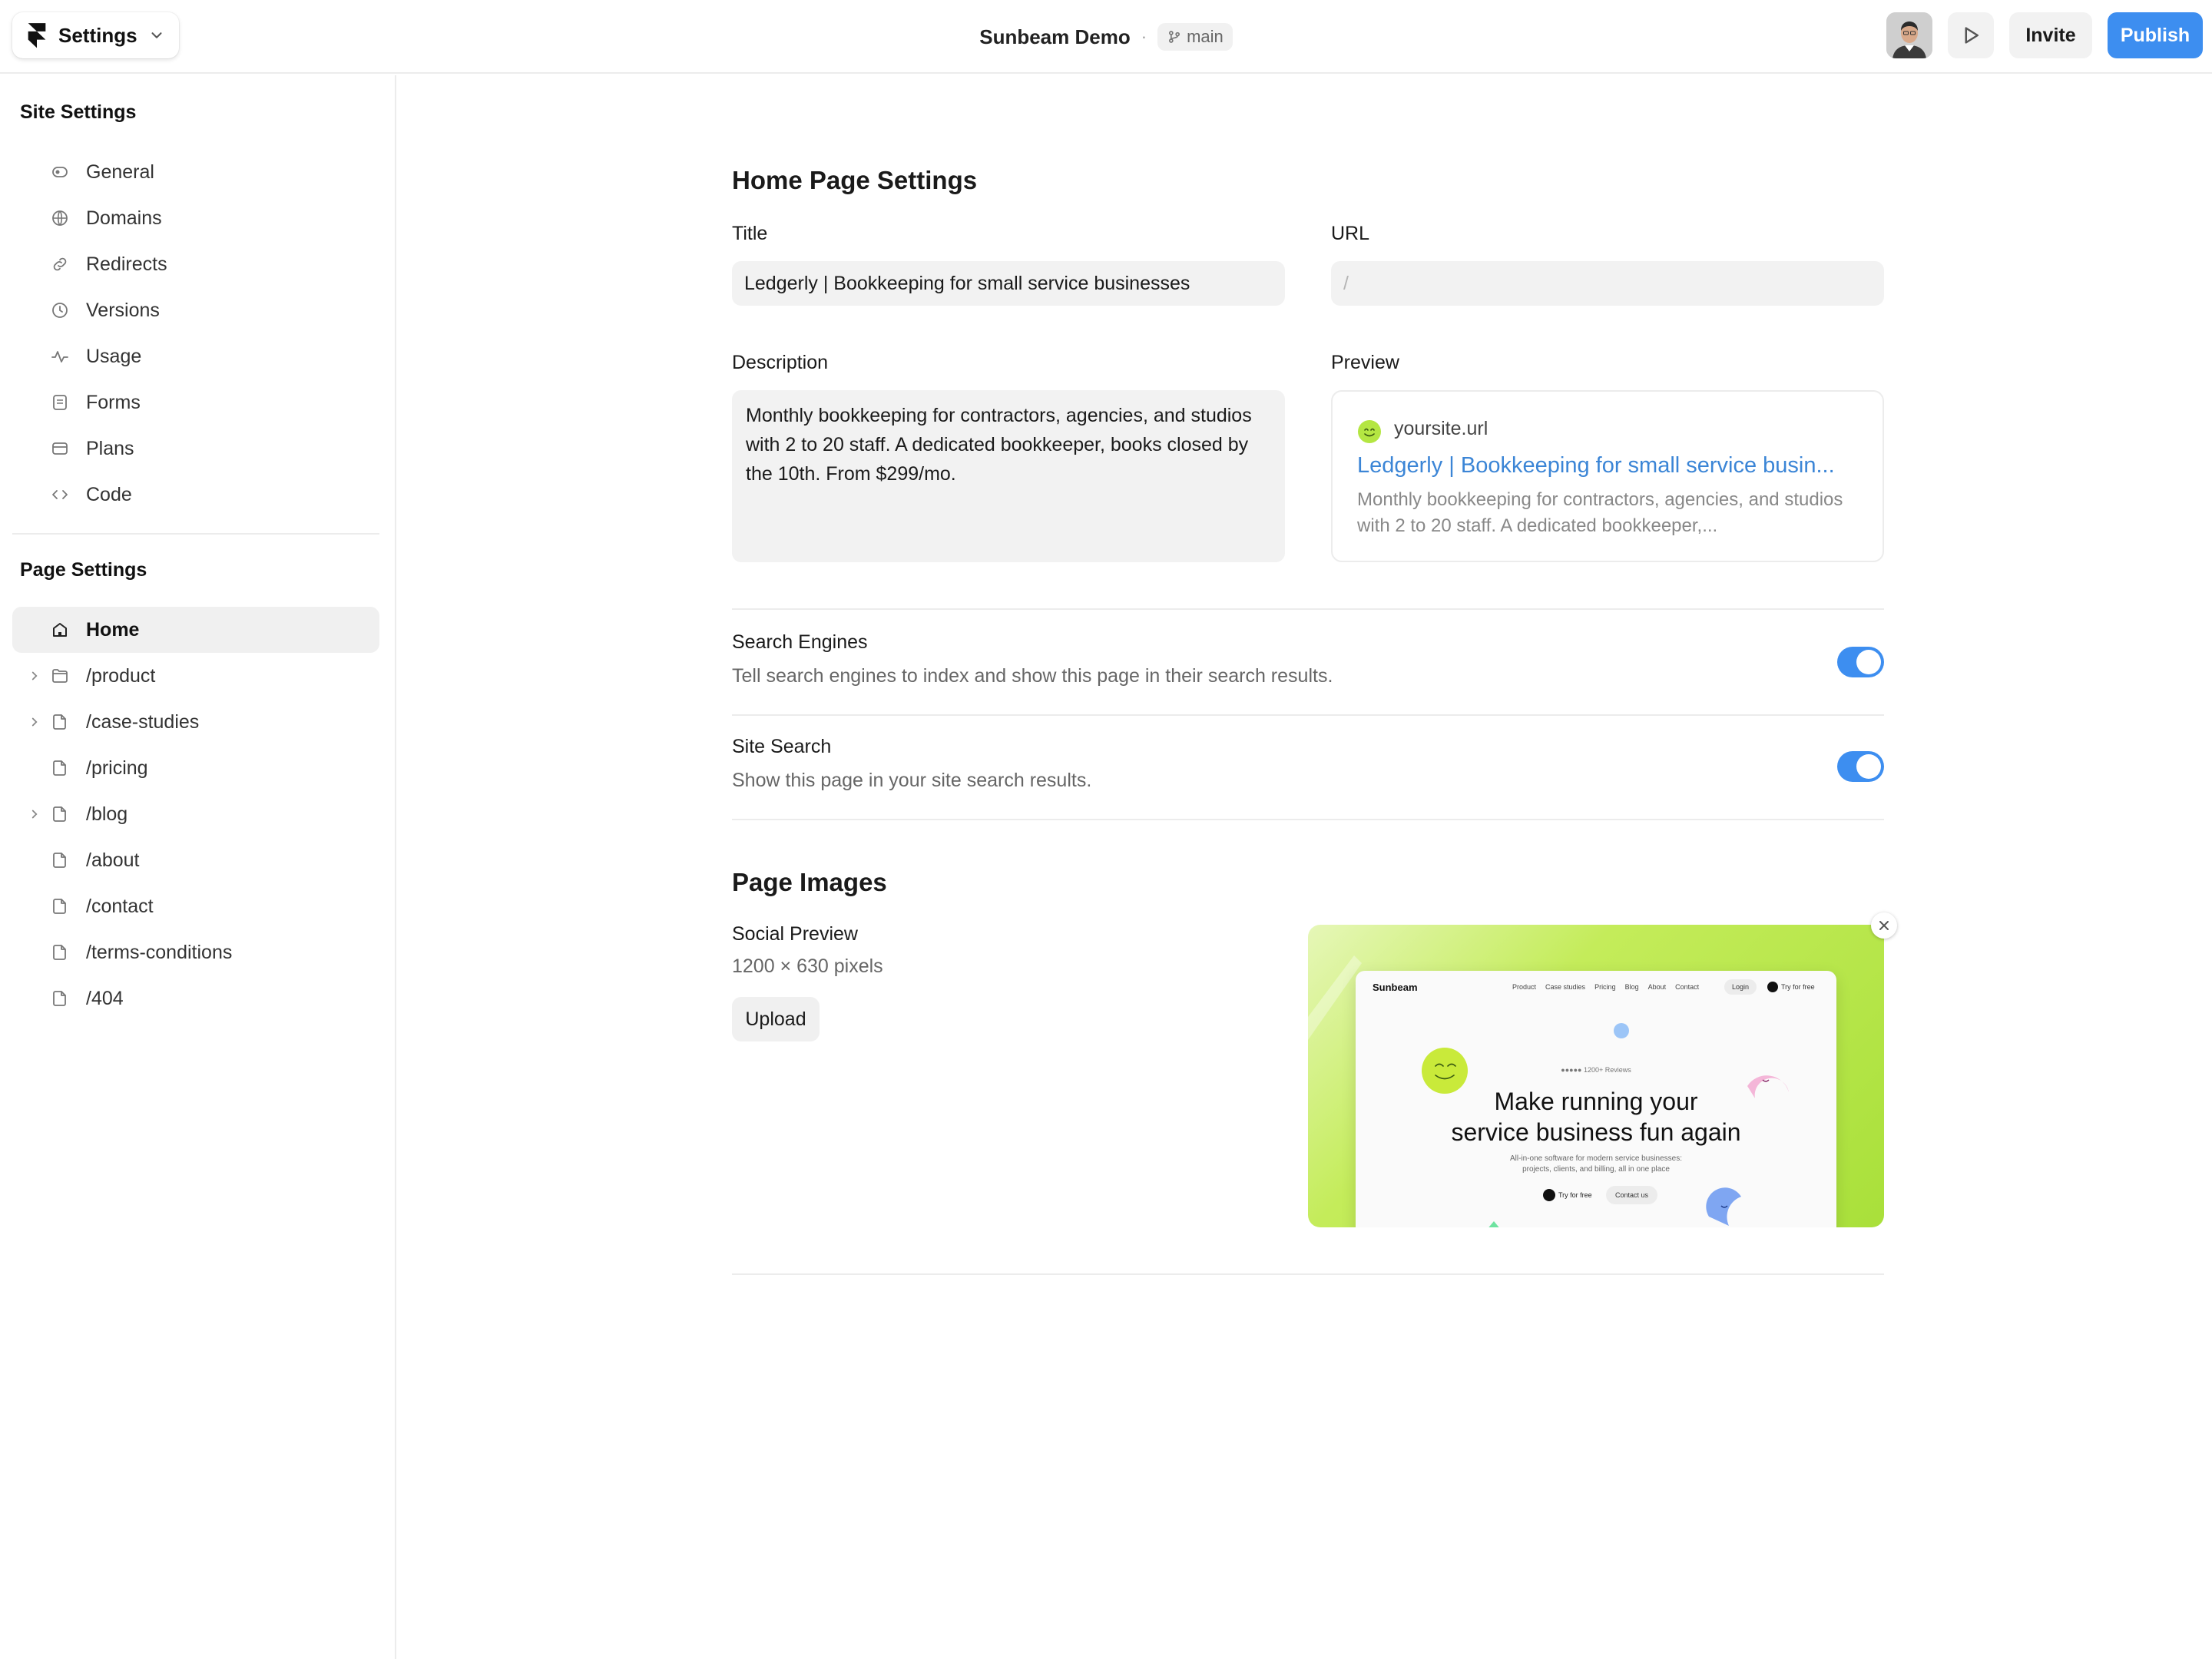 Image resolution: width=2212 pixels, height=1659 pixels. What do you see at coordinates (60, 172) in the screenshot?
I see `general-icon` at bounding box center [60, 172].